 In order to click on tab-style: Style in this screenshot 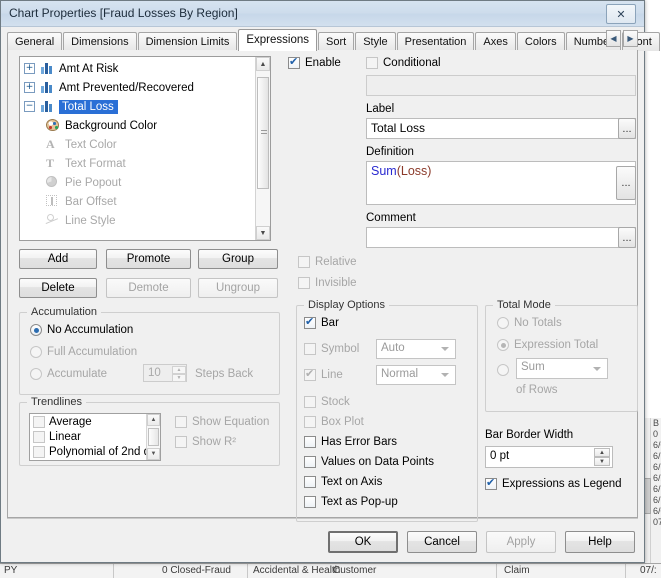, I will do `click(375, 41)`.